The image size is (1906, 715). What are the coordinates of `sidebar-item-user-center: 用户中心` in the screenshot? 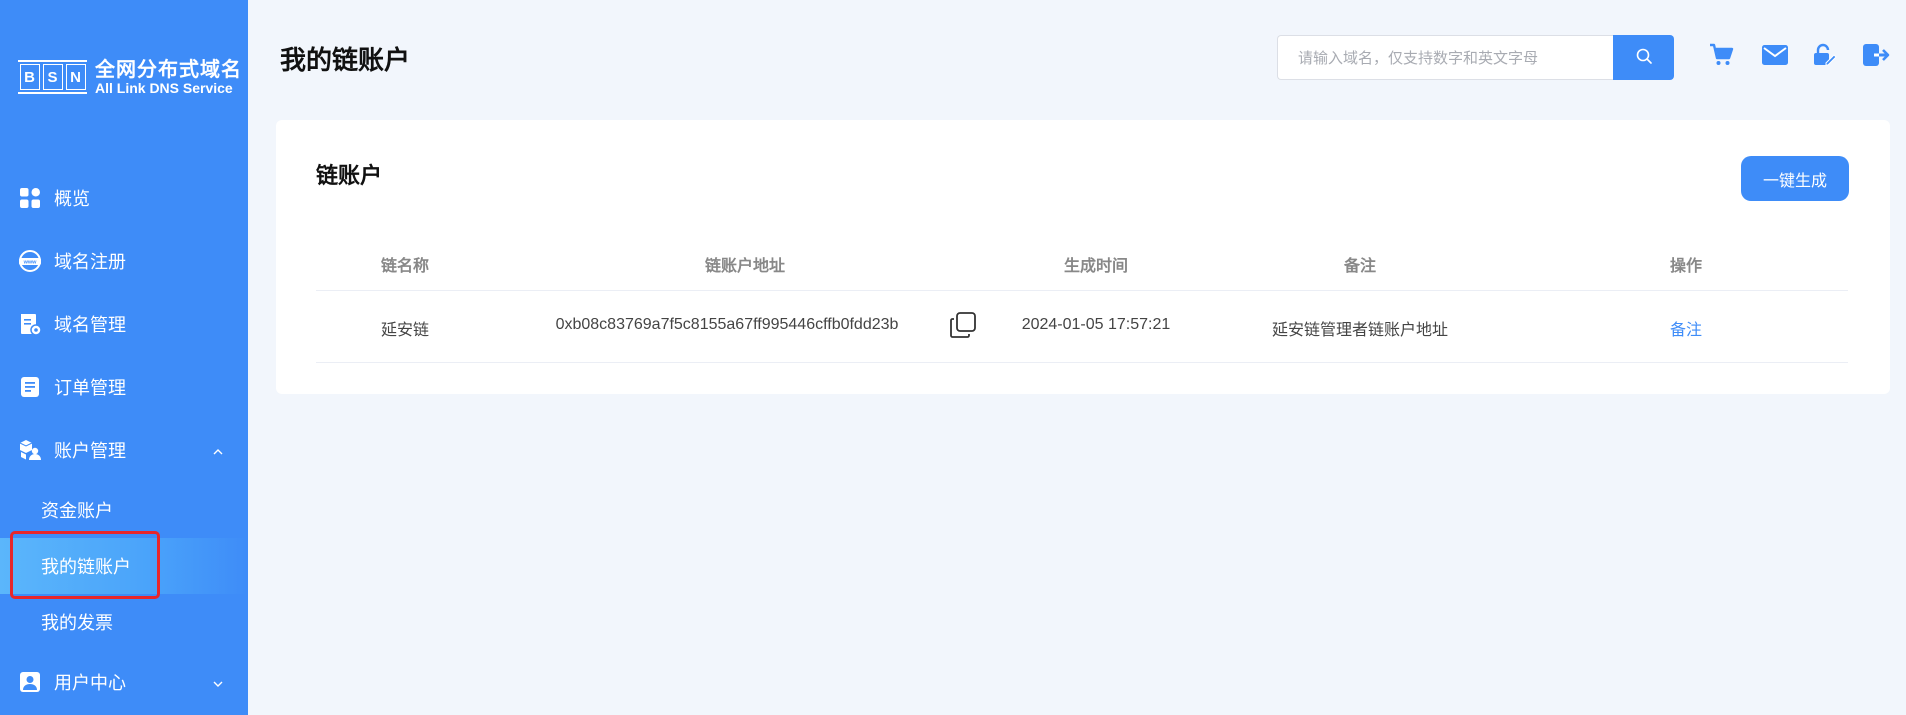 It's located at (124, 682).